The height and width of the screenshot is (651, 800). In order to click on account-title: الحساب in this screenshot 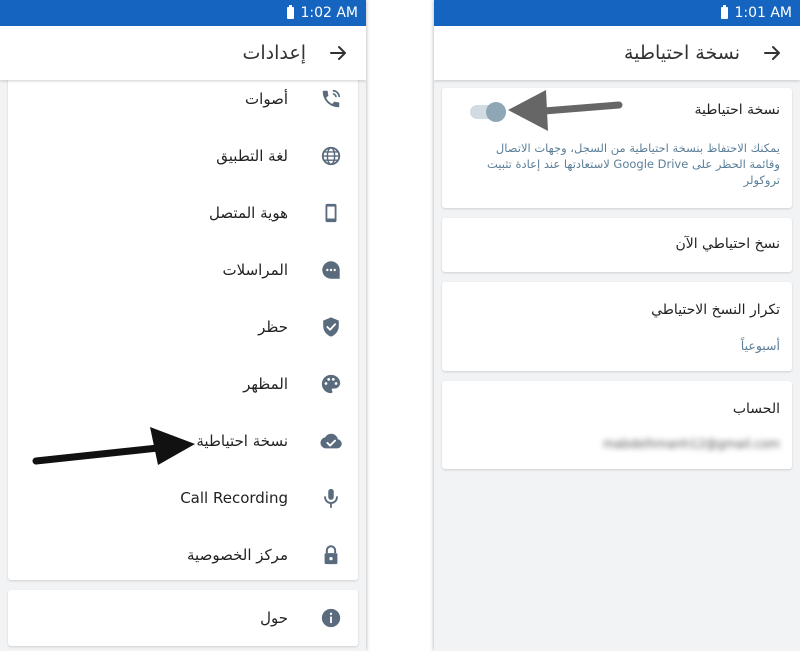, I will do `click(756, 409)`.